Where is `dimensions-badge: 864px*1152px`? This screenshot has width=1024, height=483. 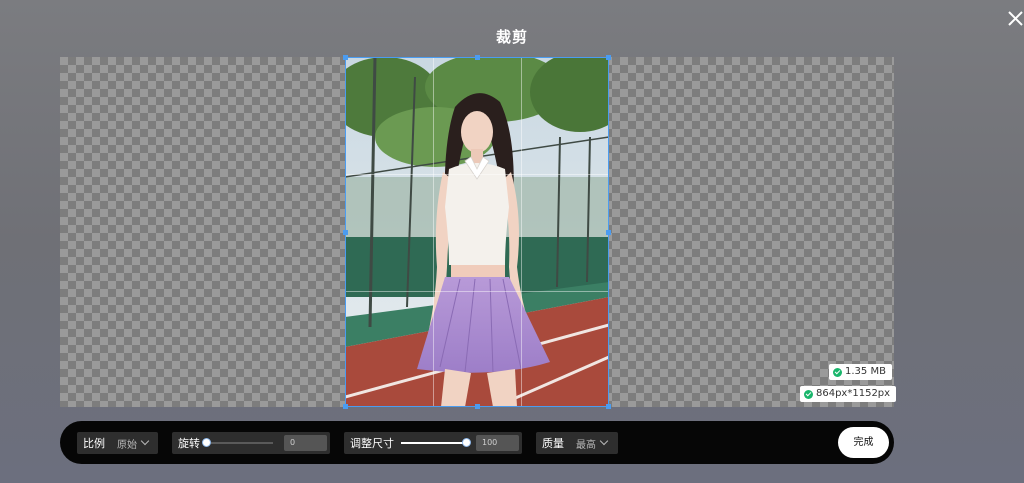 dimensions-badge: 864px*1152px is located at coordinates (848, 394).